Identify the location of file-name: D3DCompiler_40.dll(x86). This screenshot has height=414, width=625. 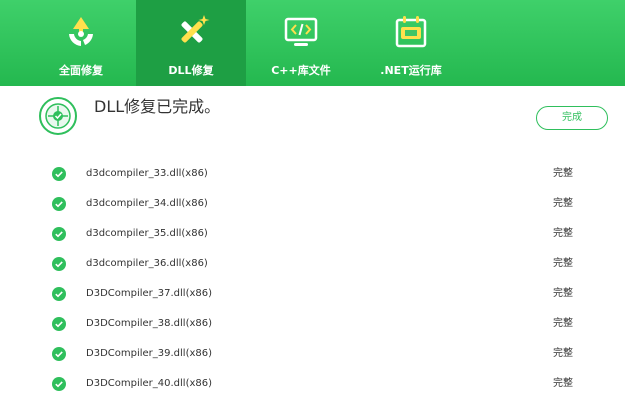
(149, 383).